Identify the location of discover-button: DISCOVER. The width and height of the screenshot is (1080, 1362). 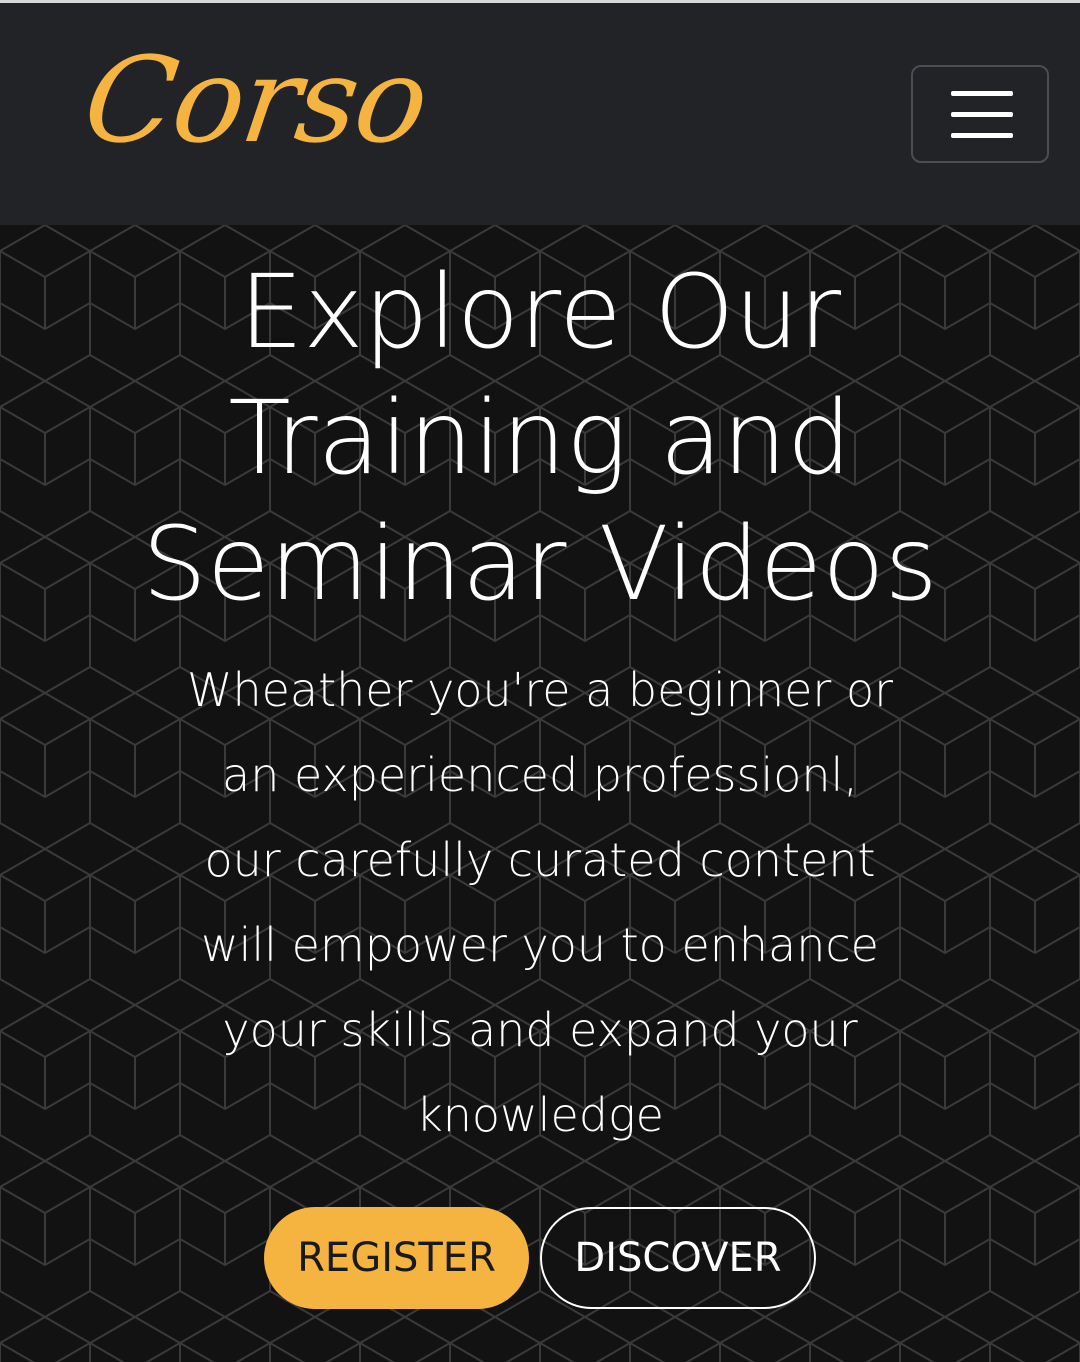
(678, 1258).